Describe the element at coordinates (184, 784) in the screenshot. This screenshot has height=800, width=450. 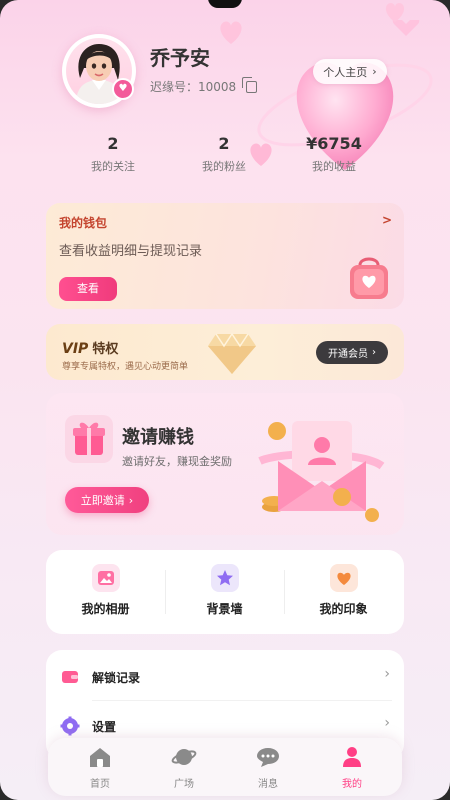
I see `tab-label: 广场` at that location.